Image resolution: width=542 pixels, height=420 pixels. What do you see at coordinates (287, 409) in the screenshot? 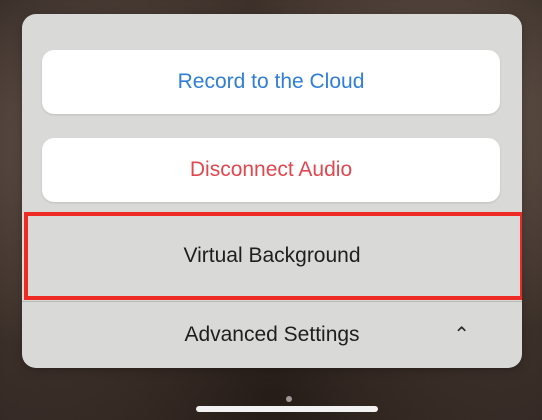
I see `home-indicator` at bounding box center [287, 409].